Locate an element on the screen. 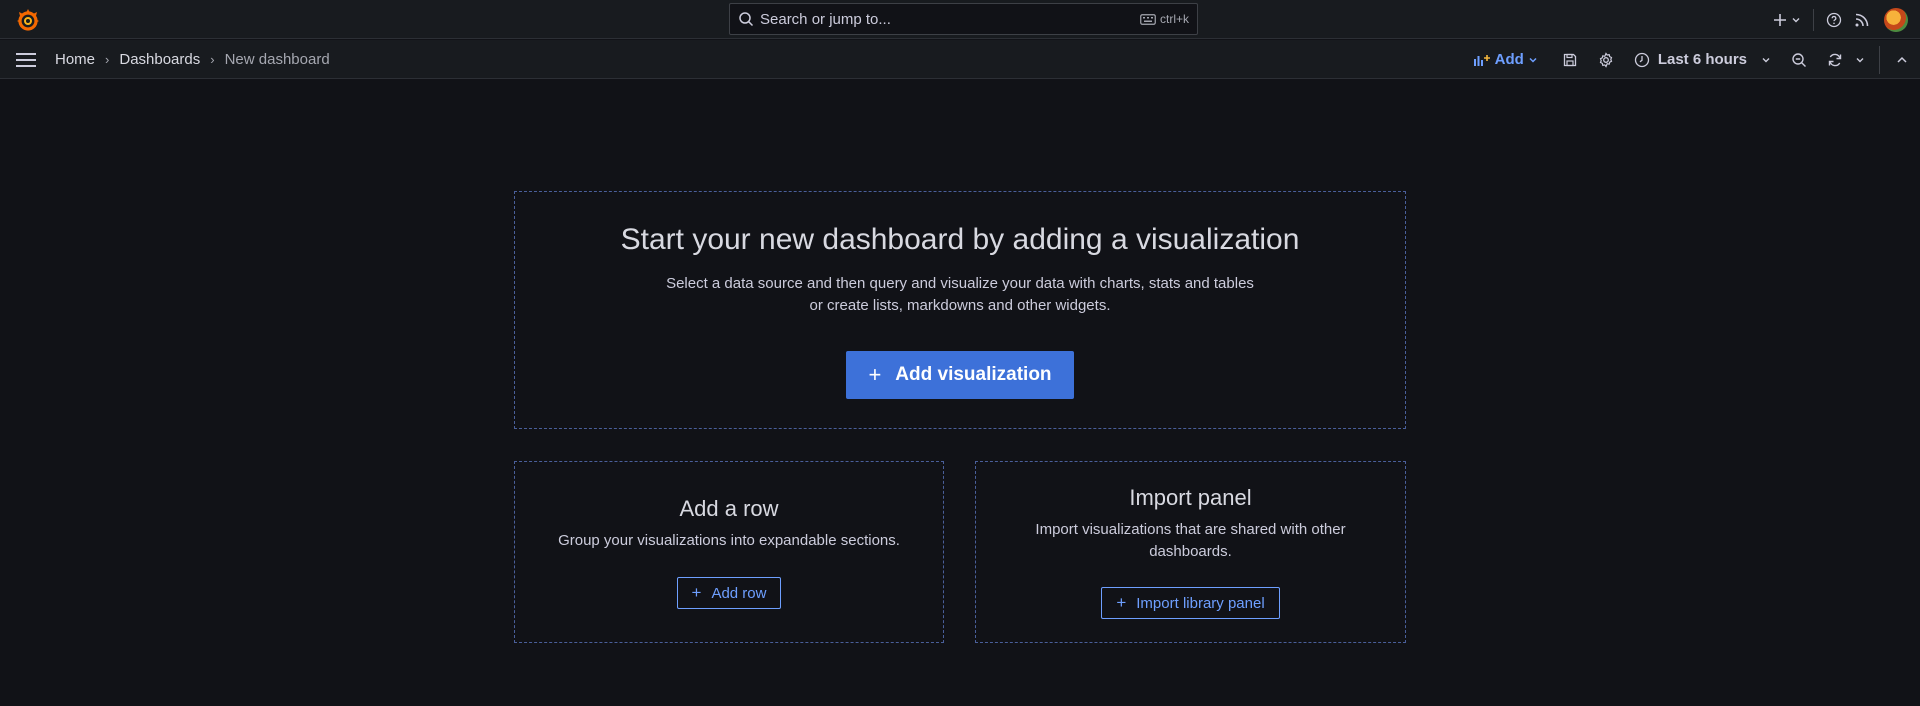  import-library-panel-label: Import library panel is located at coordinates (1200, 603).